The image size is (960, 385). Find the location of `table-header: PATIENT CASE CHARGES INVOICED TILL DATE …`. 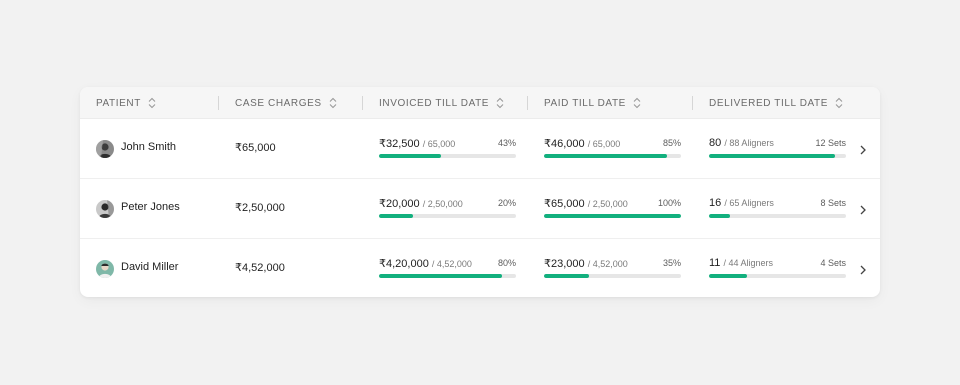

table-header: PATIENT CASE CHARGES INVOICED TILL DATE … is located at coordinates (480, 103).